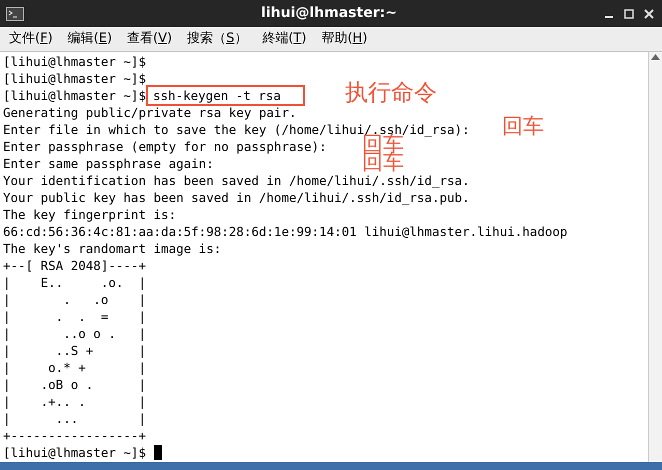 This screenshot has width=662, height=470. What do you see at coordinates (90, 39) in the screenshot?
I see `menu-item: 编辑(E)` at bounding box center [90, 39].